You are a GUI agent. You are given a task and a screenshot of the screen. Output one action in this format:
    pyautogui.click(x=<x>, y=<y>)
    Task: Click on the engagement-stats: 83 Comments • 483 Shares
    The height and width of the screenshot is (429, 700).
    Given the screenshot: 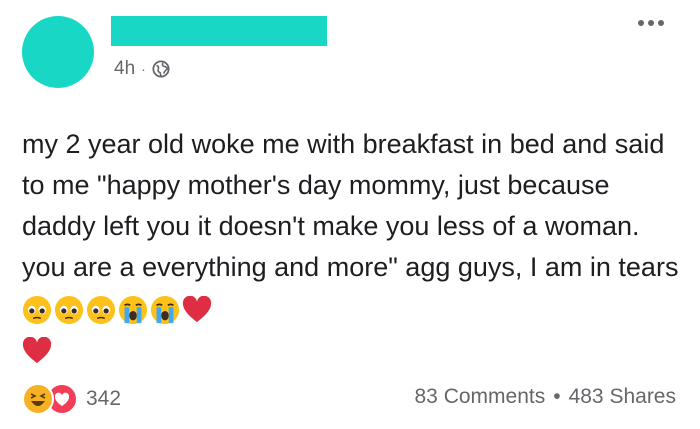 What is the action you would take?
    pyautogui.click(x=546, y=397)
    